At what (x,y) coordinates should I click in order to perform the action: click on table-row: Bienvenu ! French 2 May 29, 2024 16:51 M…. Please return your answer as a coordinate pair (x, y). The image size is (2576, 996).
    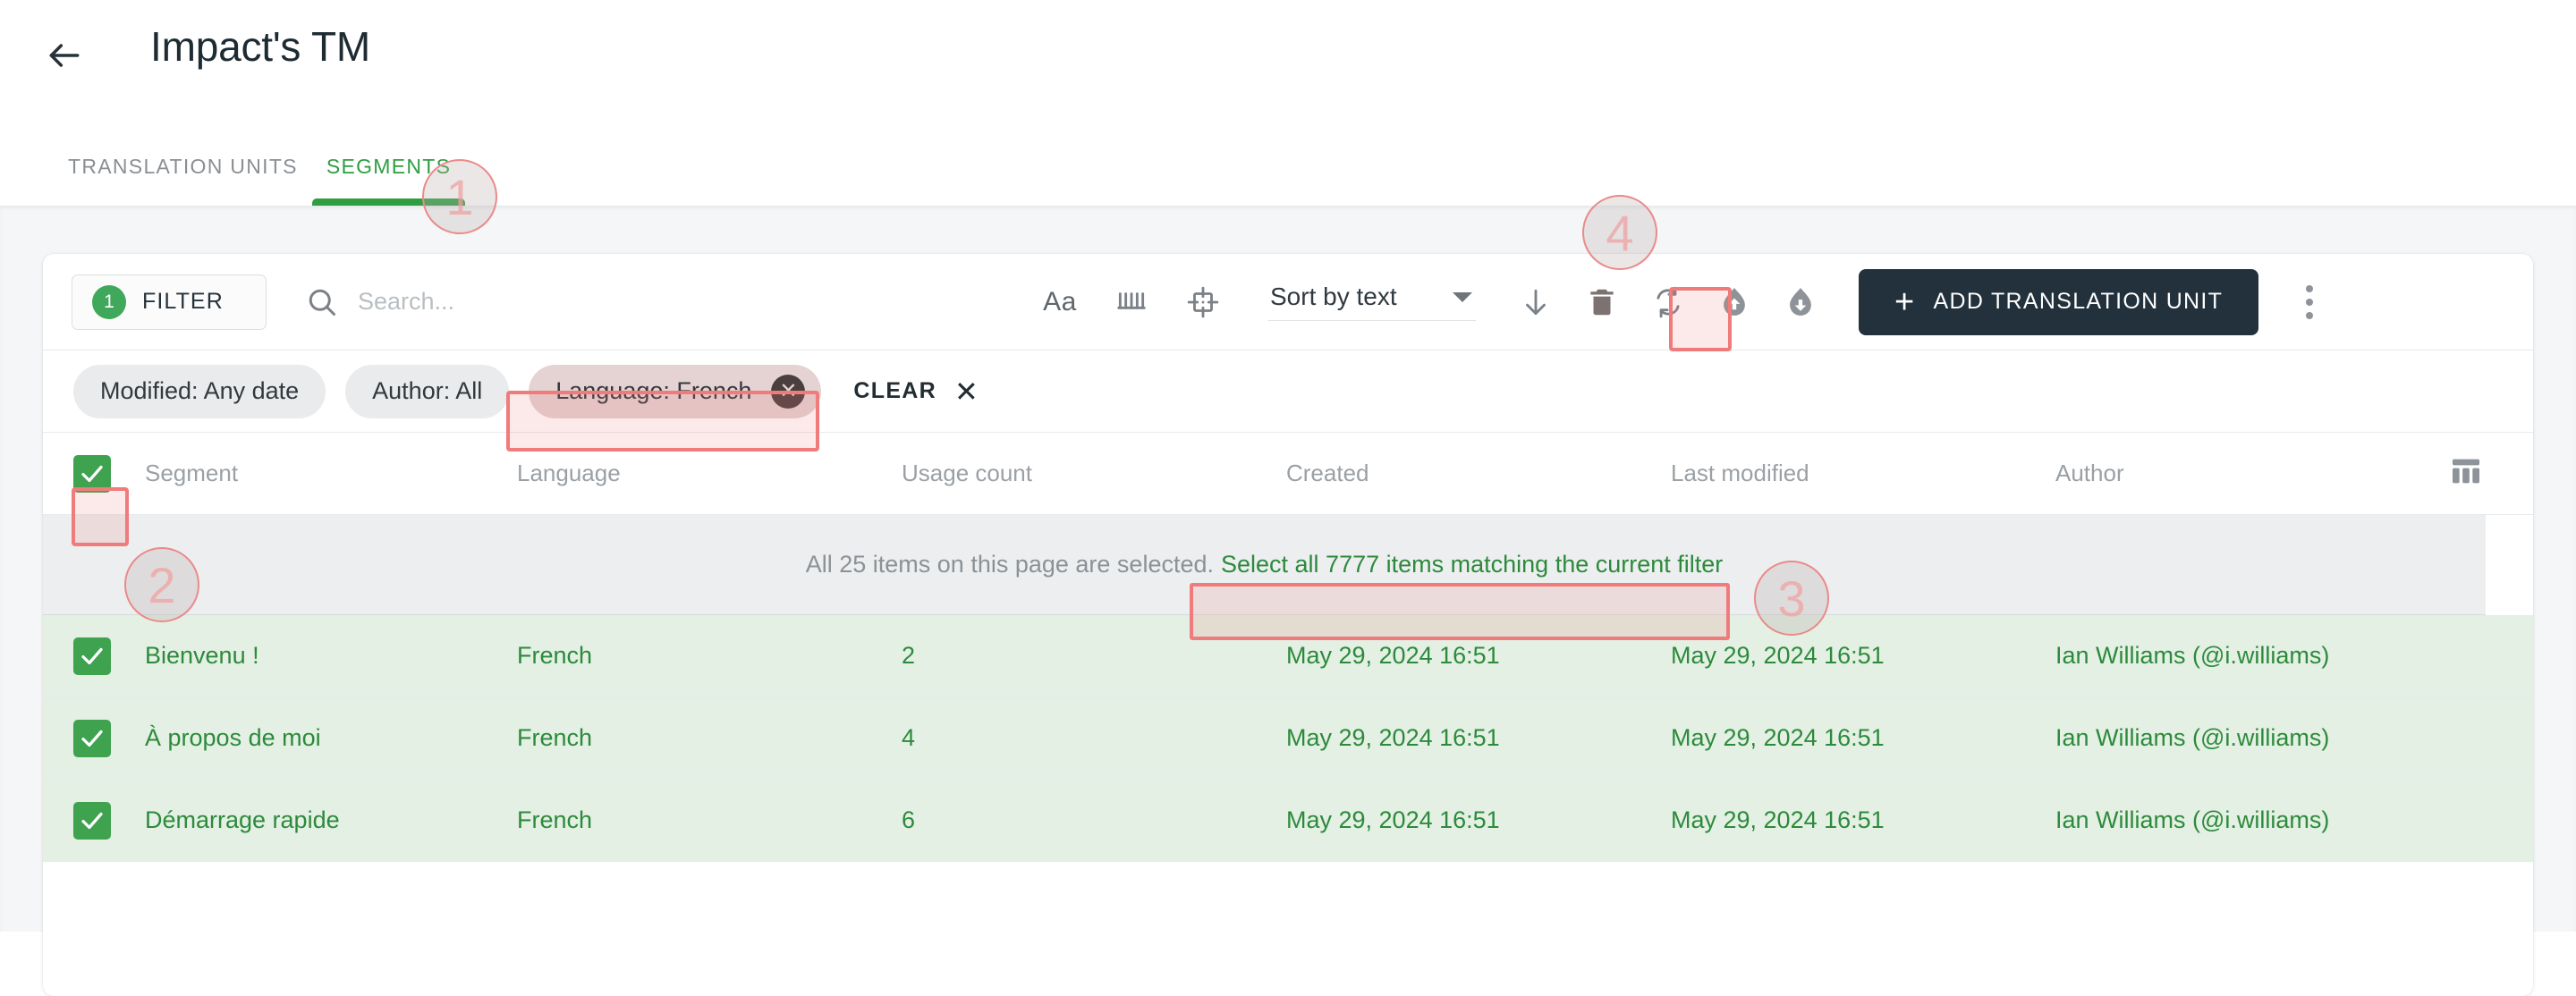
    Looking at the image, I should click on (1288, 656).